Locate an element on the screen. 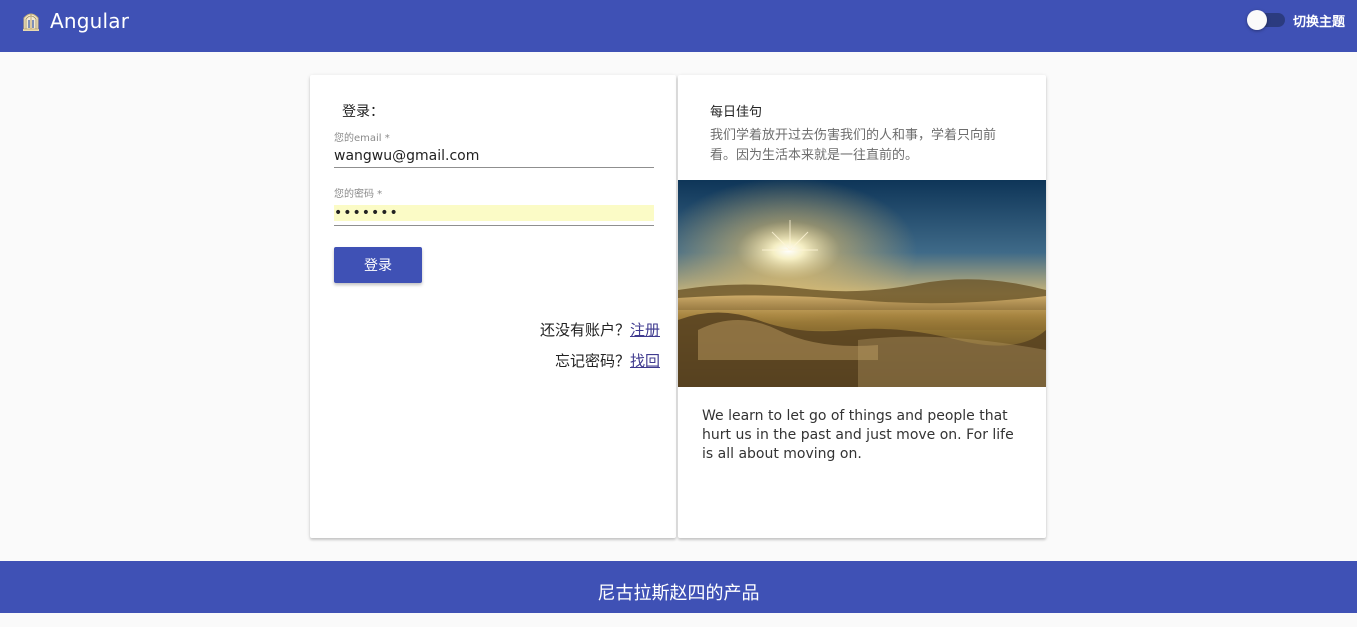 This screenshot has width=1357, height=627. email-input is located at coordinates (494, 156).